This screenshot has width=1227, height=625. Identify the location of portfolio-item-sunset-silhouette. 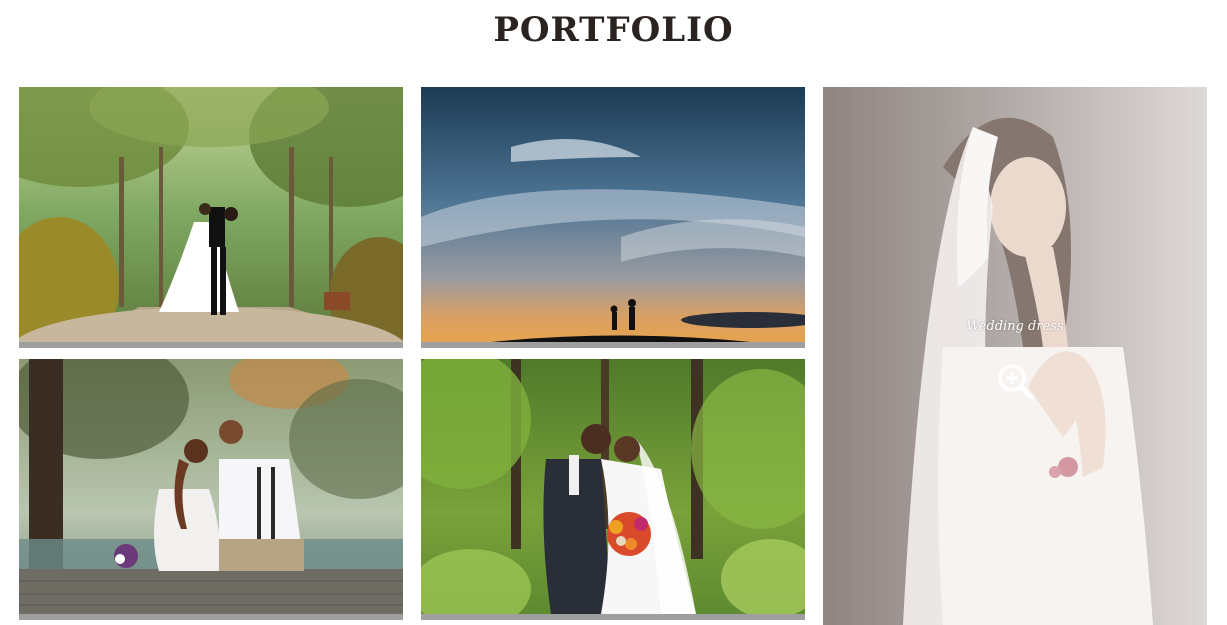
(613, 217).